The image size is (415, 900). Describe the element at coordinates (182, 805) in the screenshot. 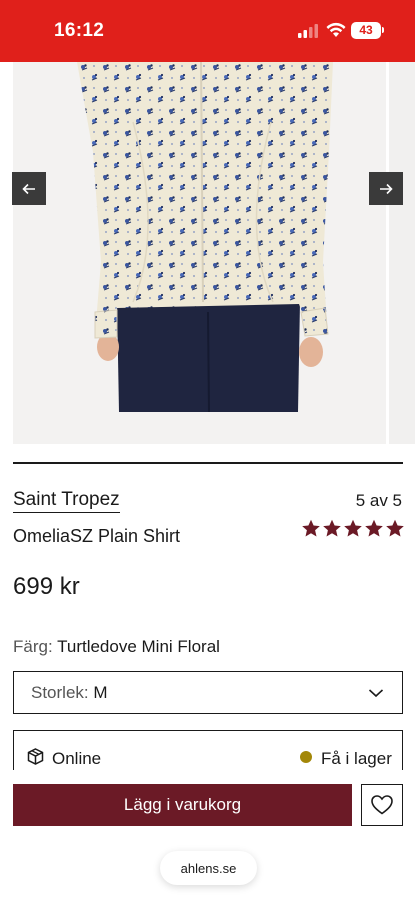

I see `add-to-cart-button: Lägg i varukorg` at that location.